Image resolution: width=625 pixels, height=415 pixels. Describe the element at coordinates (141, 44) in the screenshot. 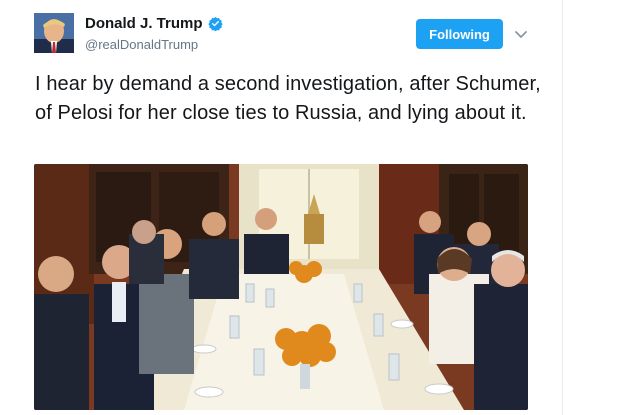

I see `author-handle: @realDonaldTrump` at that location.